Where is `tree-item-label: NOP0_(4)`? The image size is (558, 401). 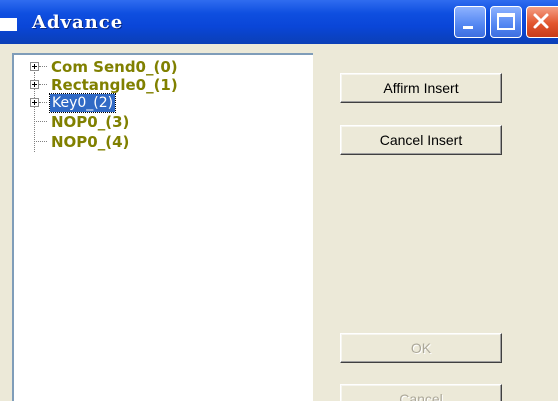
tree-item-label: NOP0_(4) is located at coordinates (90, 142).